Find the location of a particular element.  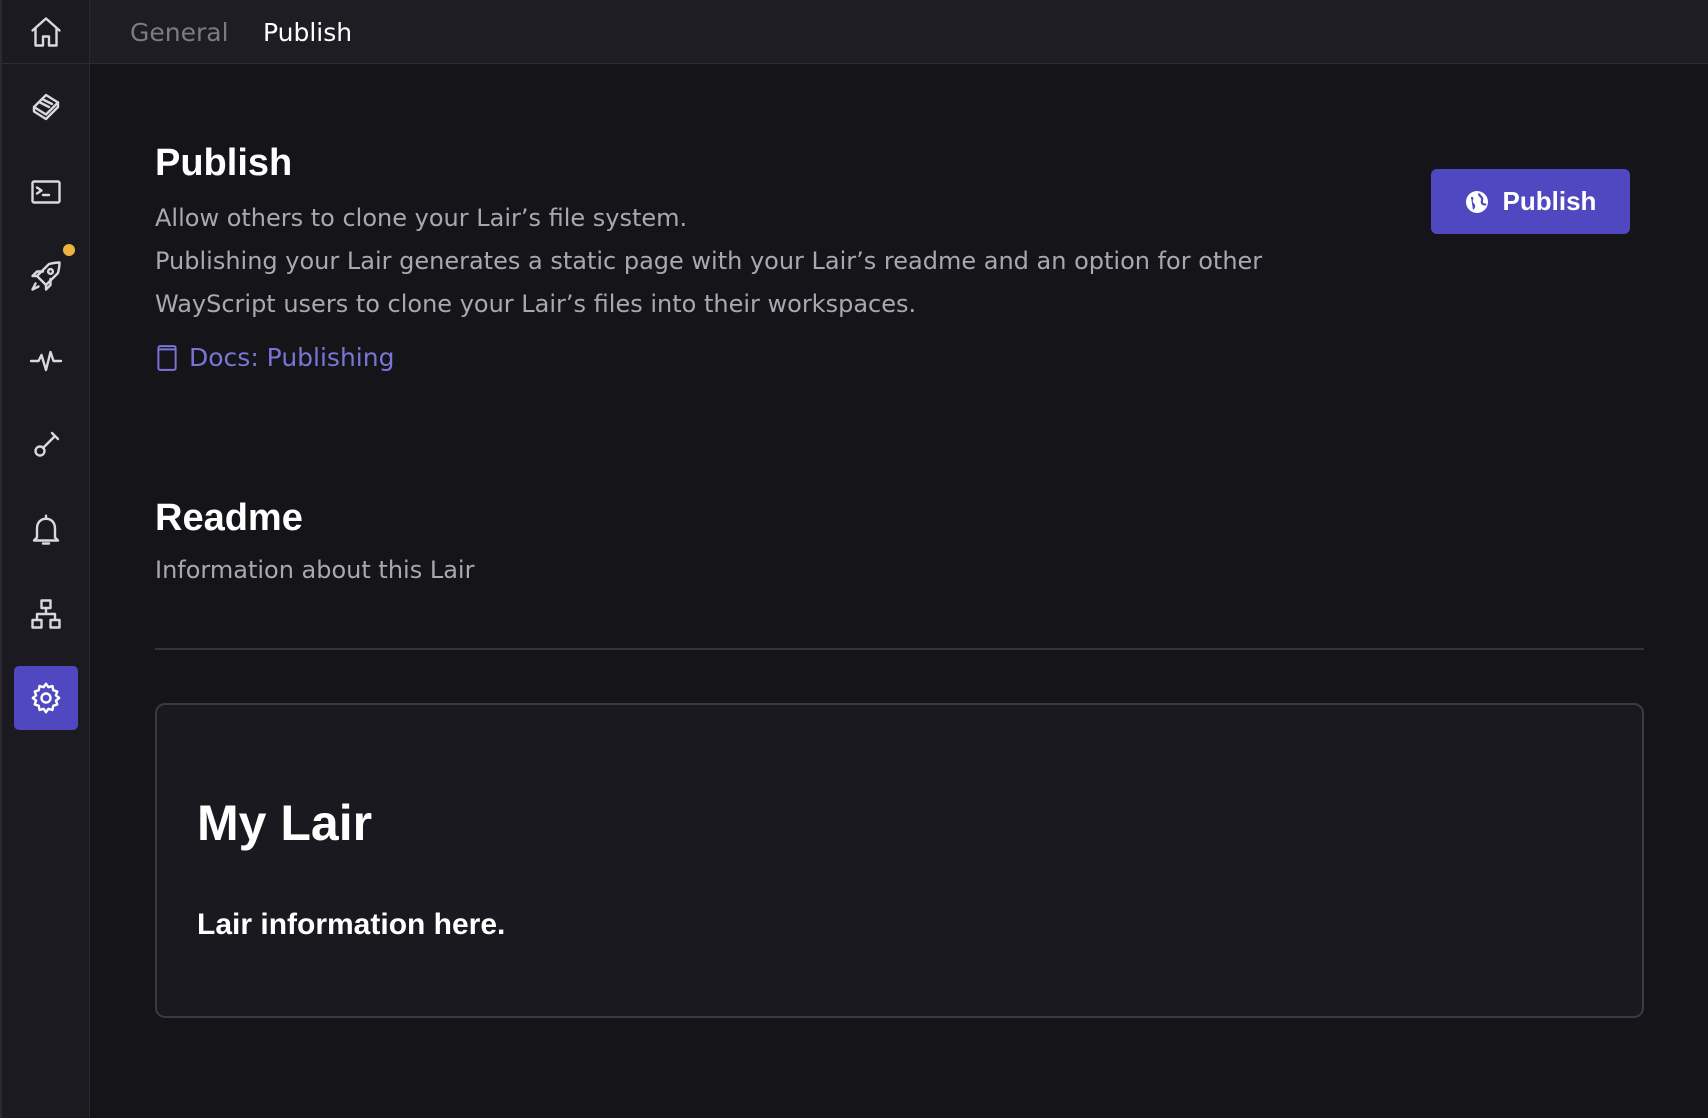

sidebar-home-section is located at coordinates (46, 32).